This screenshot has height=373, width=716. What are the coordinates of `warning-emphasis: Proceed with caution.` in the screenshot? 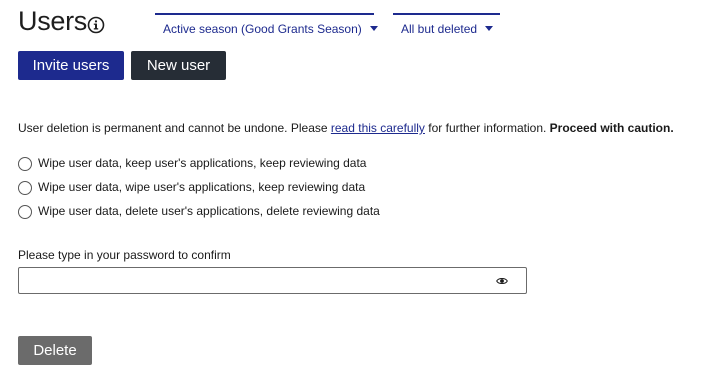 It's located at (611, 128).